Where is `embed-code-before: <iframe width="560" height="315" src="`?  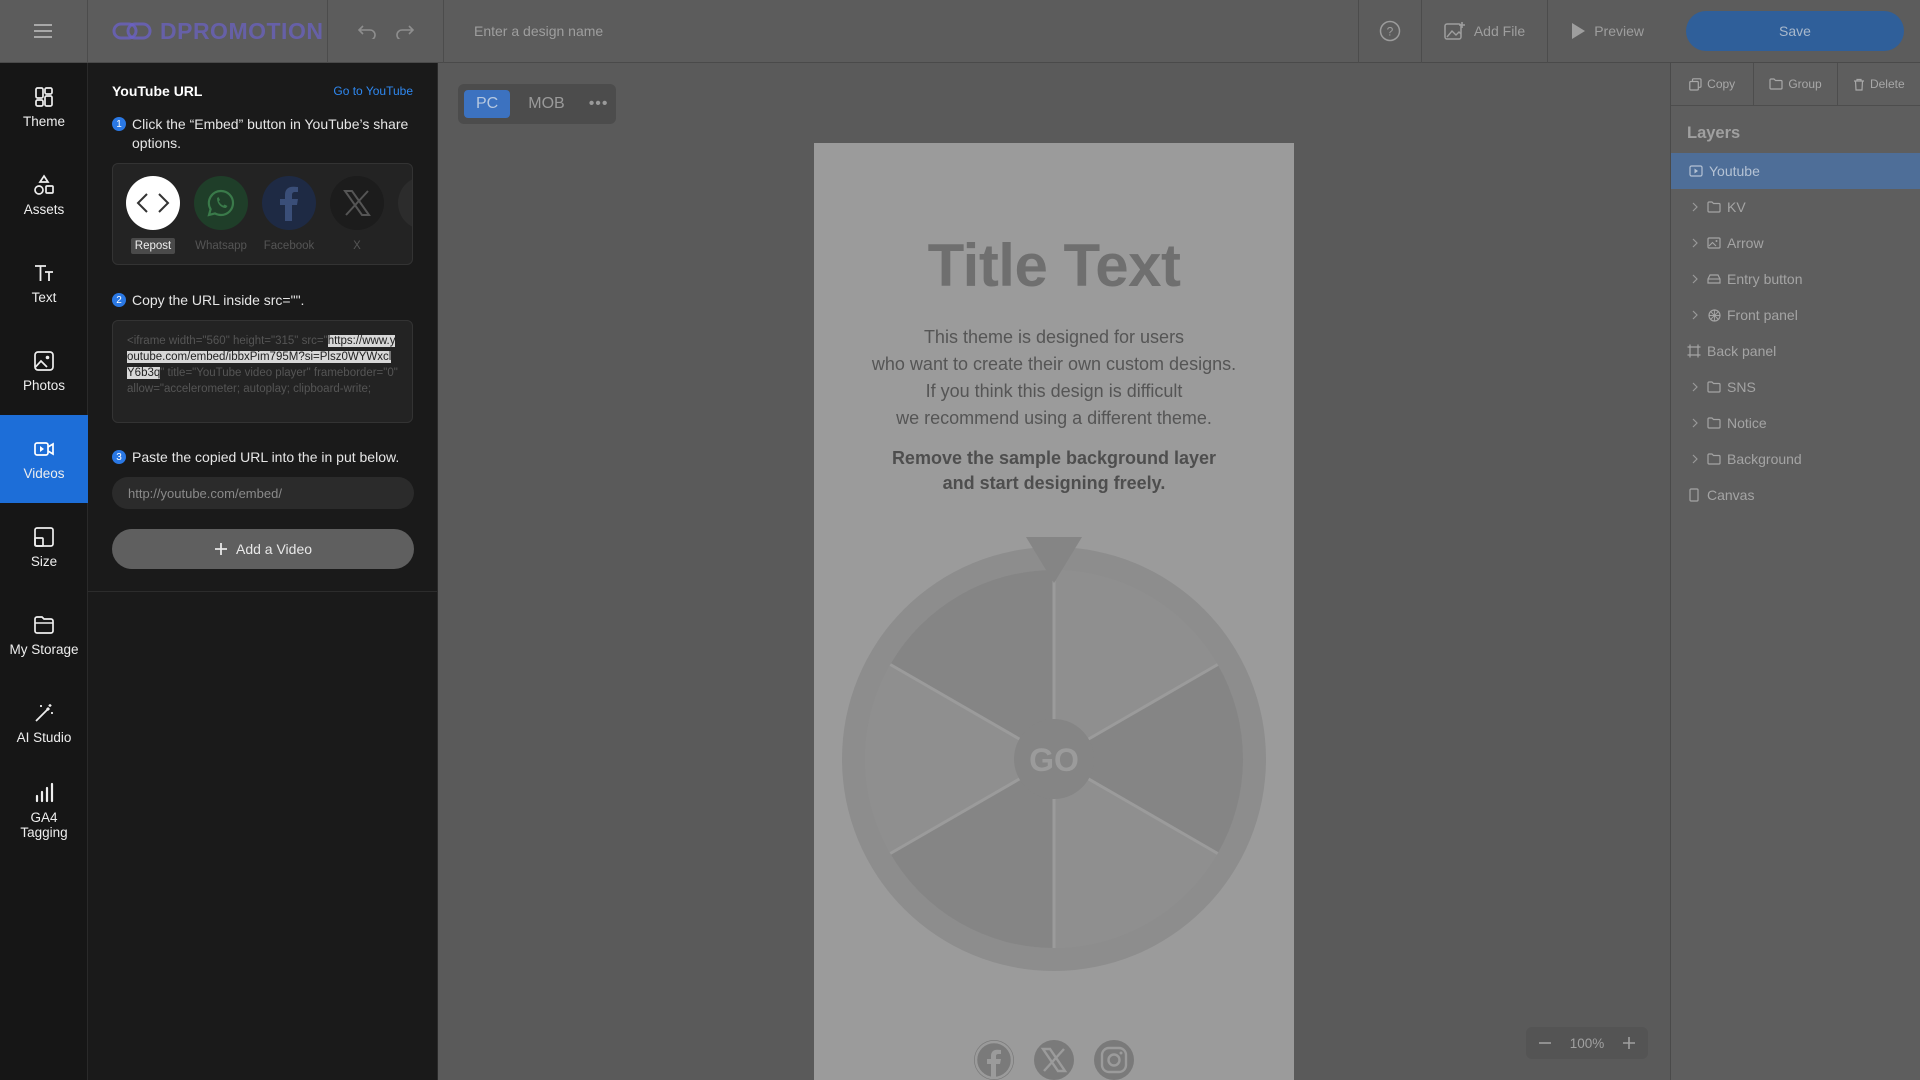 embed-code-before: <iframe width="560" height="315" src=" is located at coordinates (227, 341).